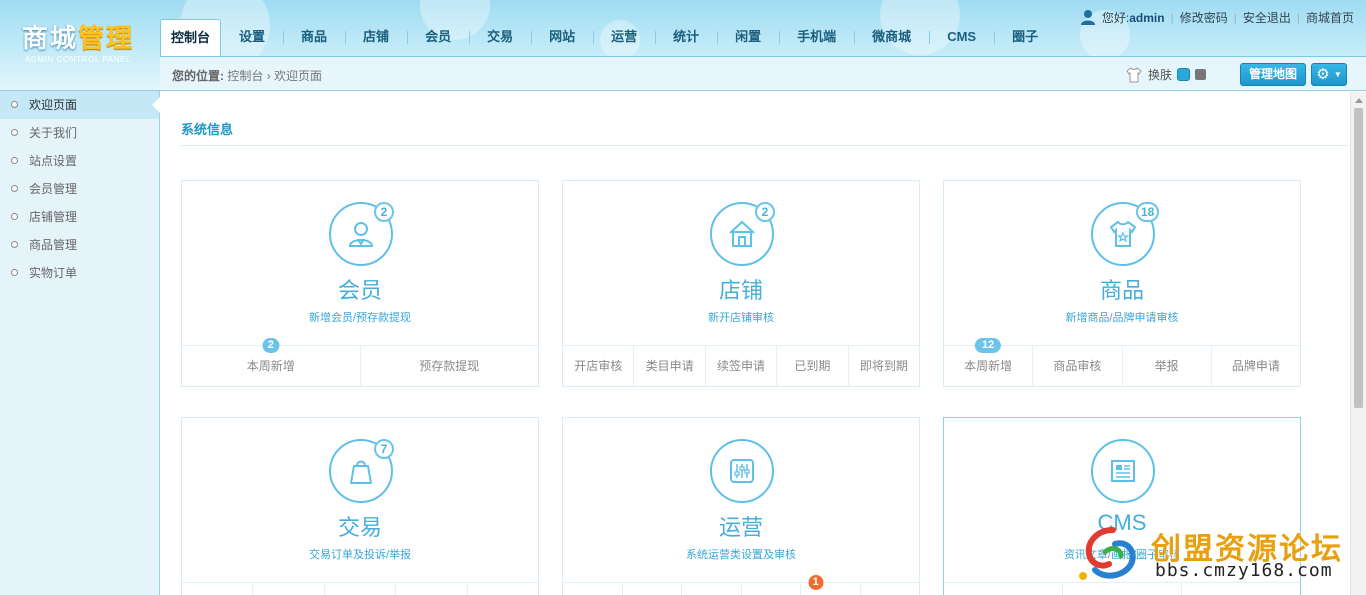  Describe the element at coordinates (449, 366) in the screenshot. I see `link-deposit-withdraw: 预存款提现` at that location.